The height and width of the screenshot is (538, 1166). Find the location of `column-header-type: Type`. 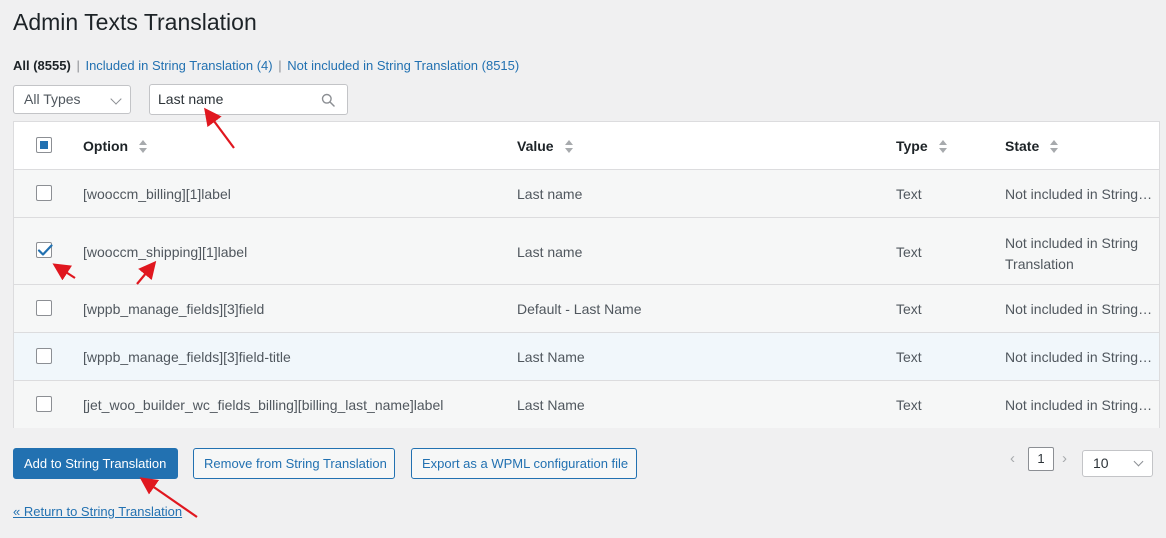

column-header-type: Type is located at coordinates (922, 146).